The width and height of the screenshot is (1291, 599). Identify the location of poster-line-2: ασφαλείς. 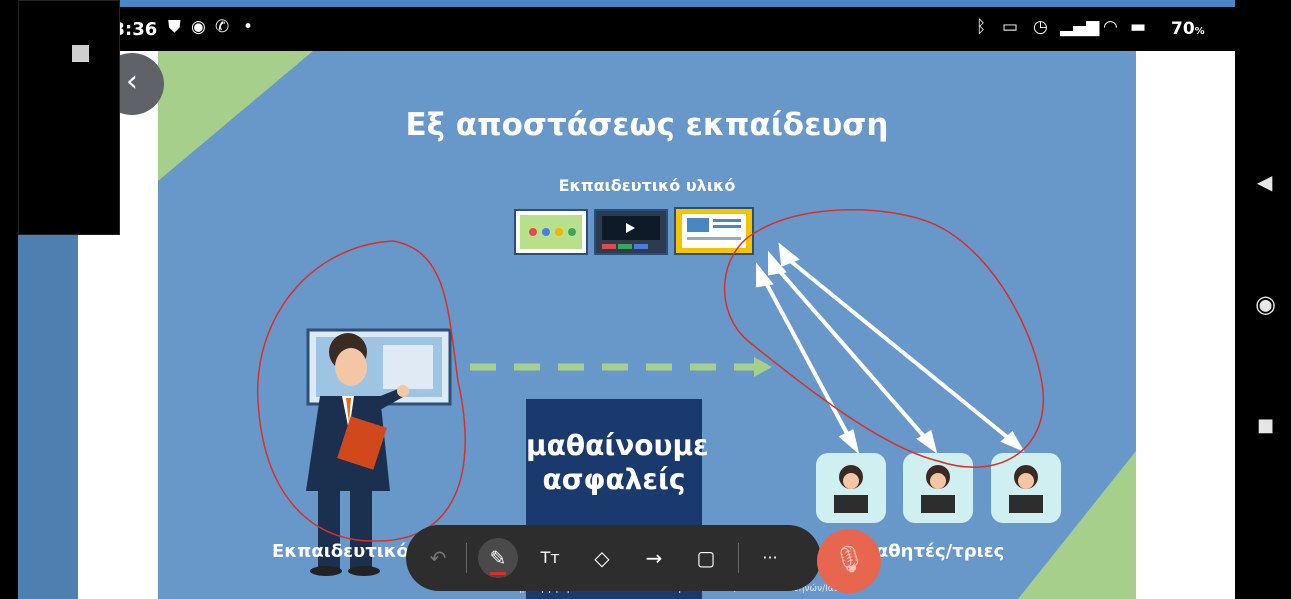
(614, 479).